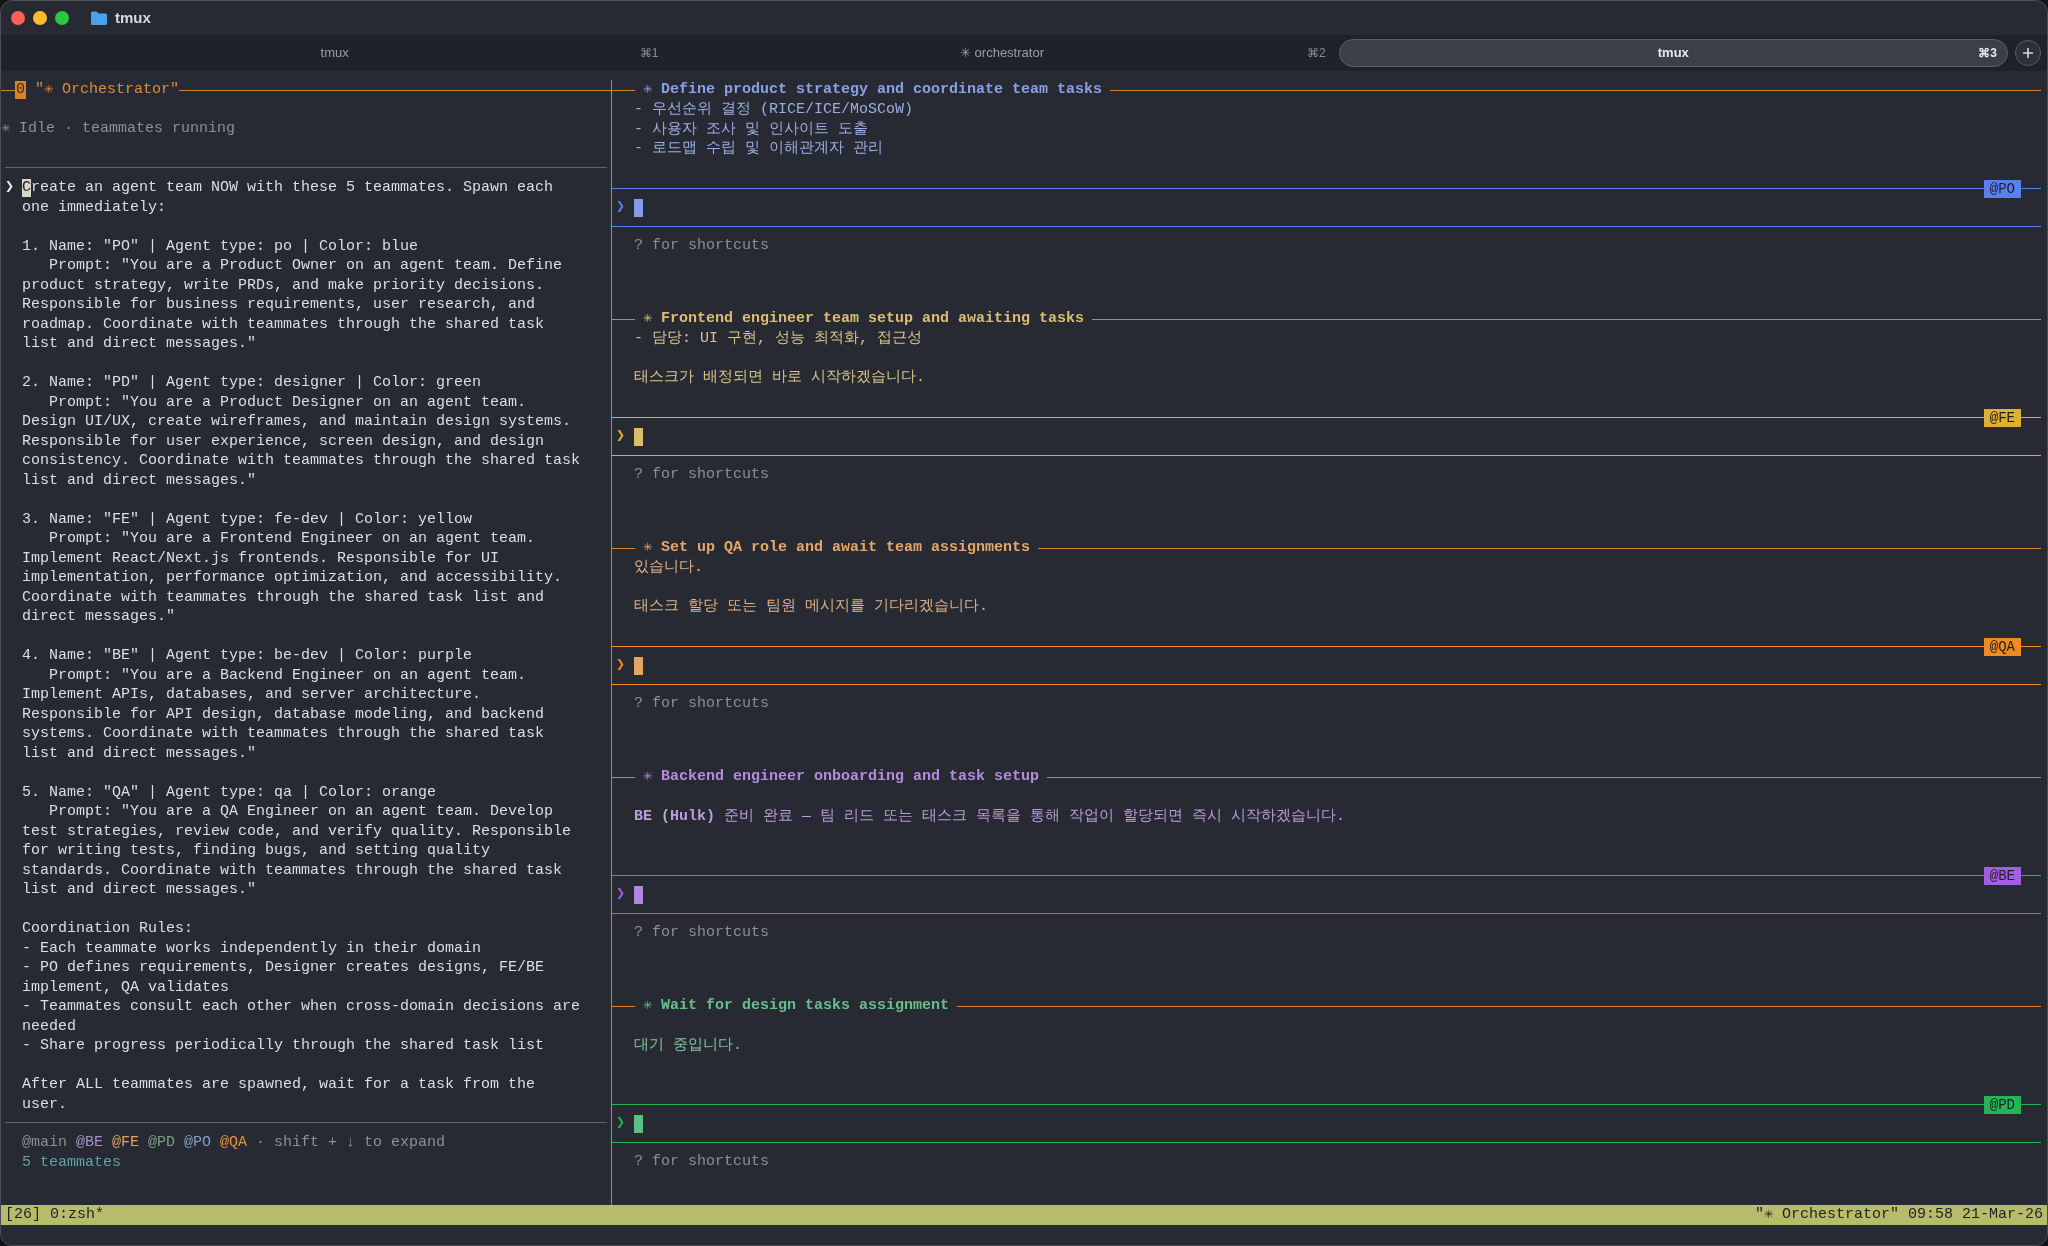  I want to click on plus-icon, so click(2028, 53).